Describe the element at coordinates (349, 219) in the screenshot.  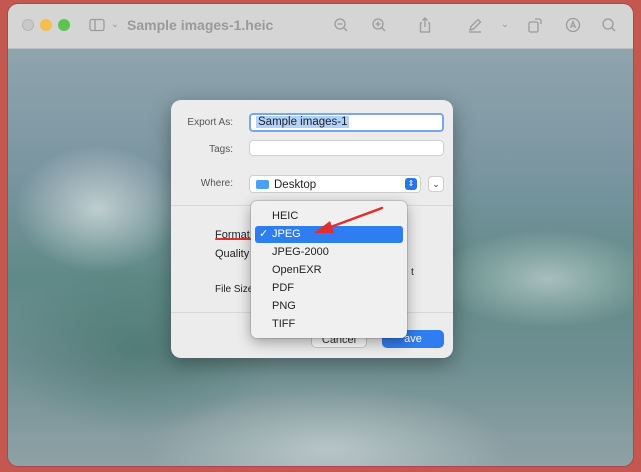
I see `arrow-annotation` at that location.